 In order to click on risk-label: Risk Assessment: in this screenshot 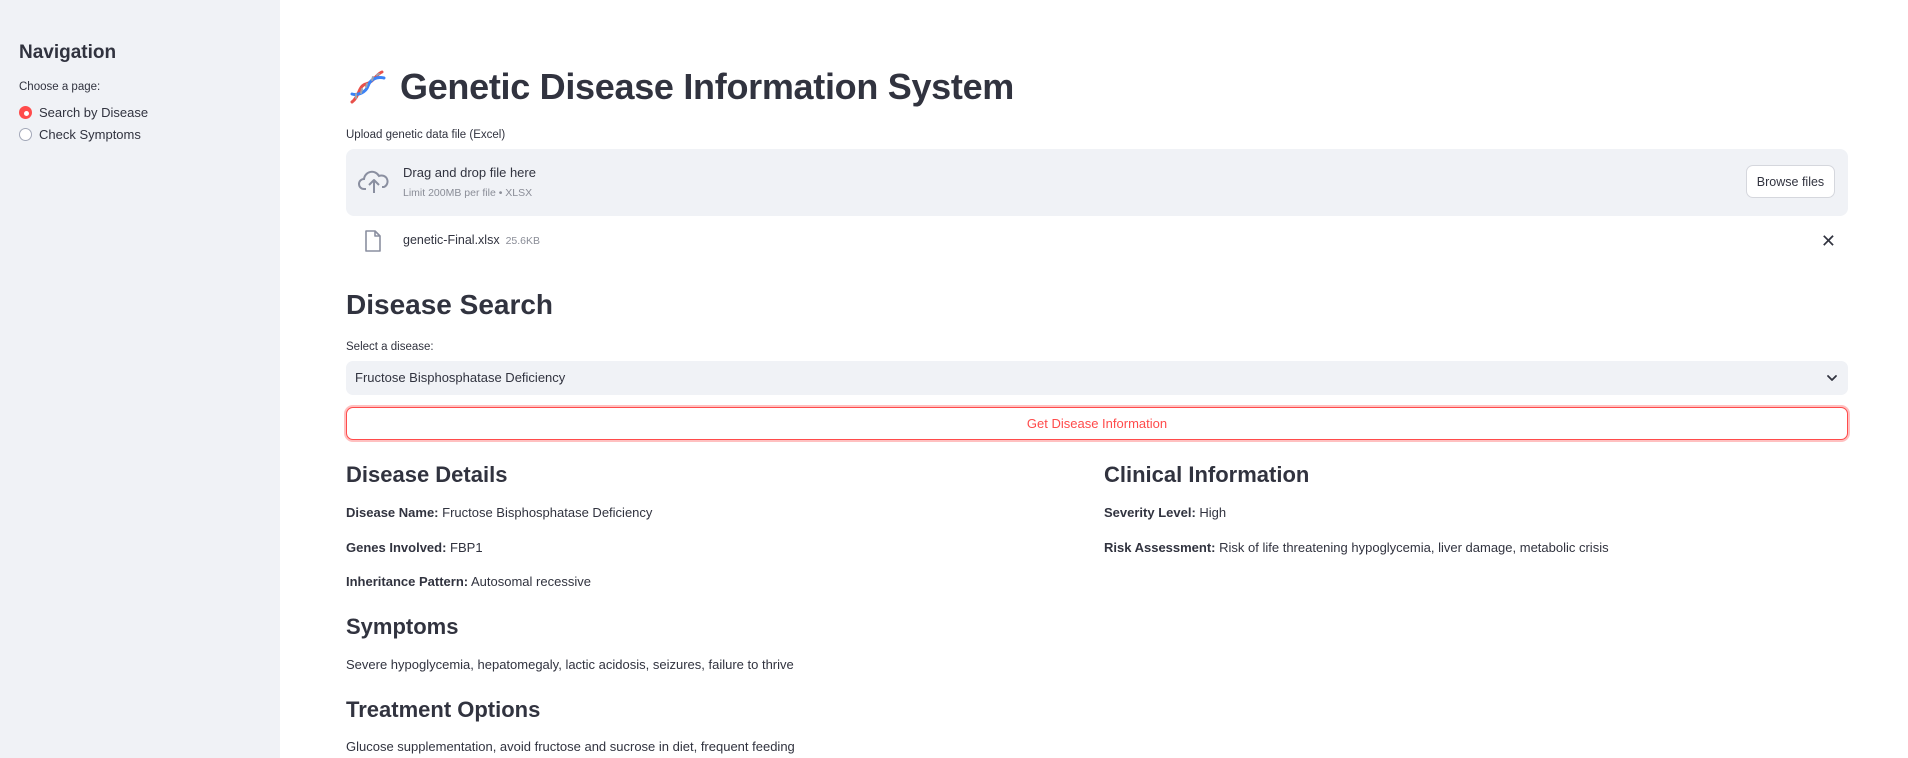, I will do `click(1160, 547)`.